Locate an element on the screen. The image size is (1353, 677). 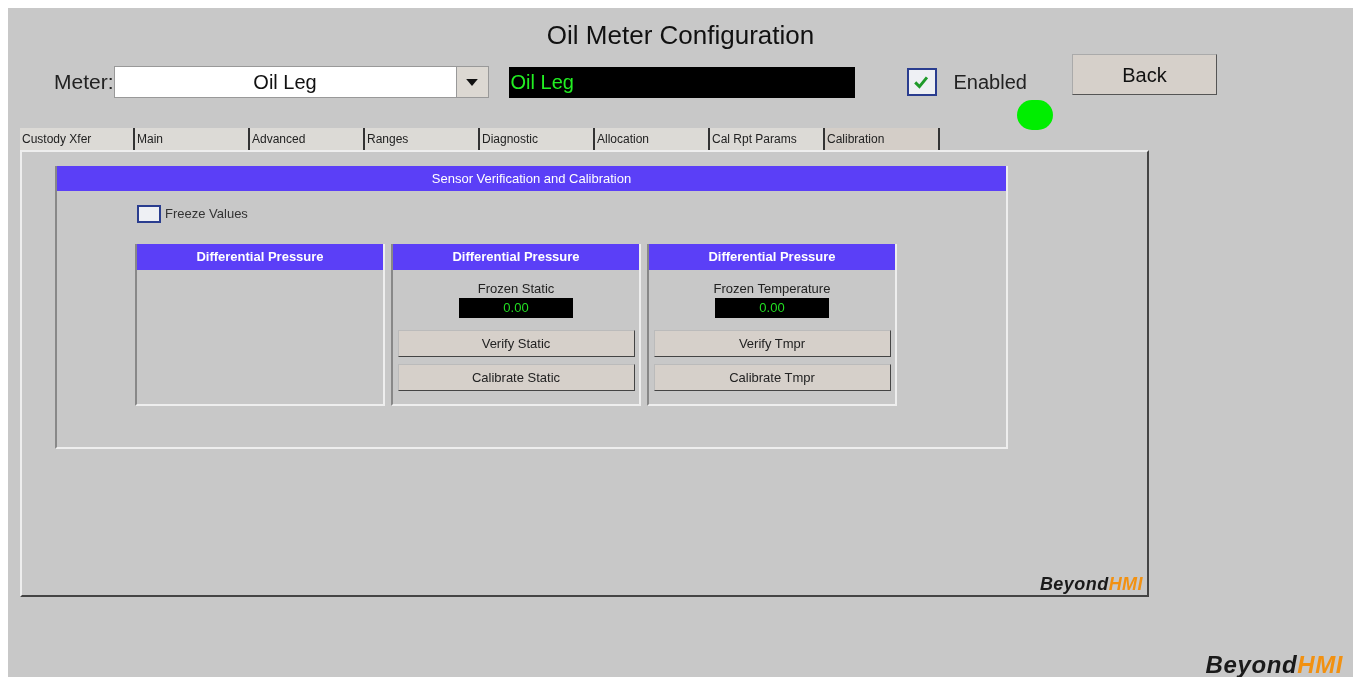
back-button: Back is located at coordinates (1144, 74).